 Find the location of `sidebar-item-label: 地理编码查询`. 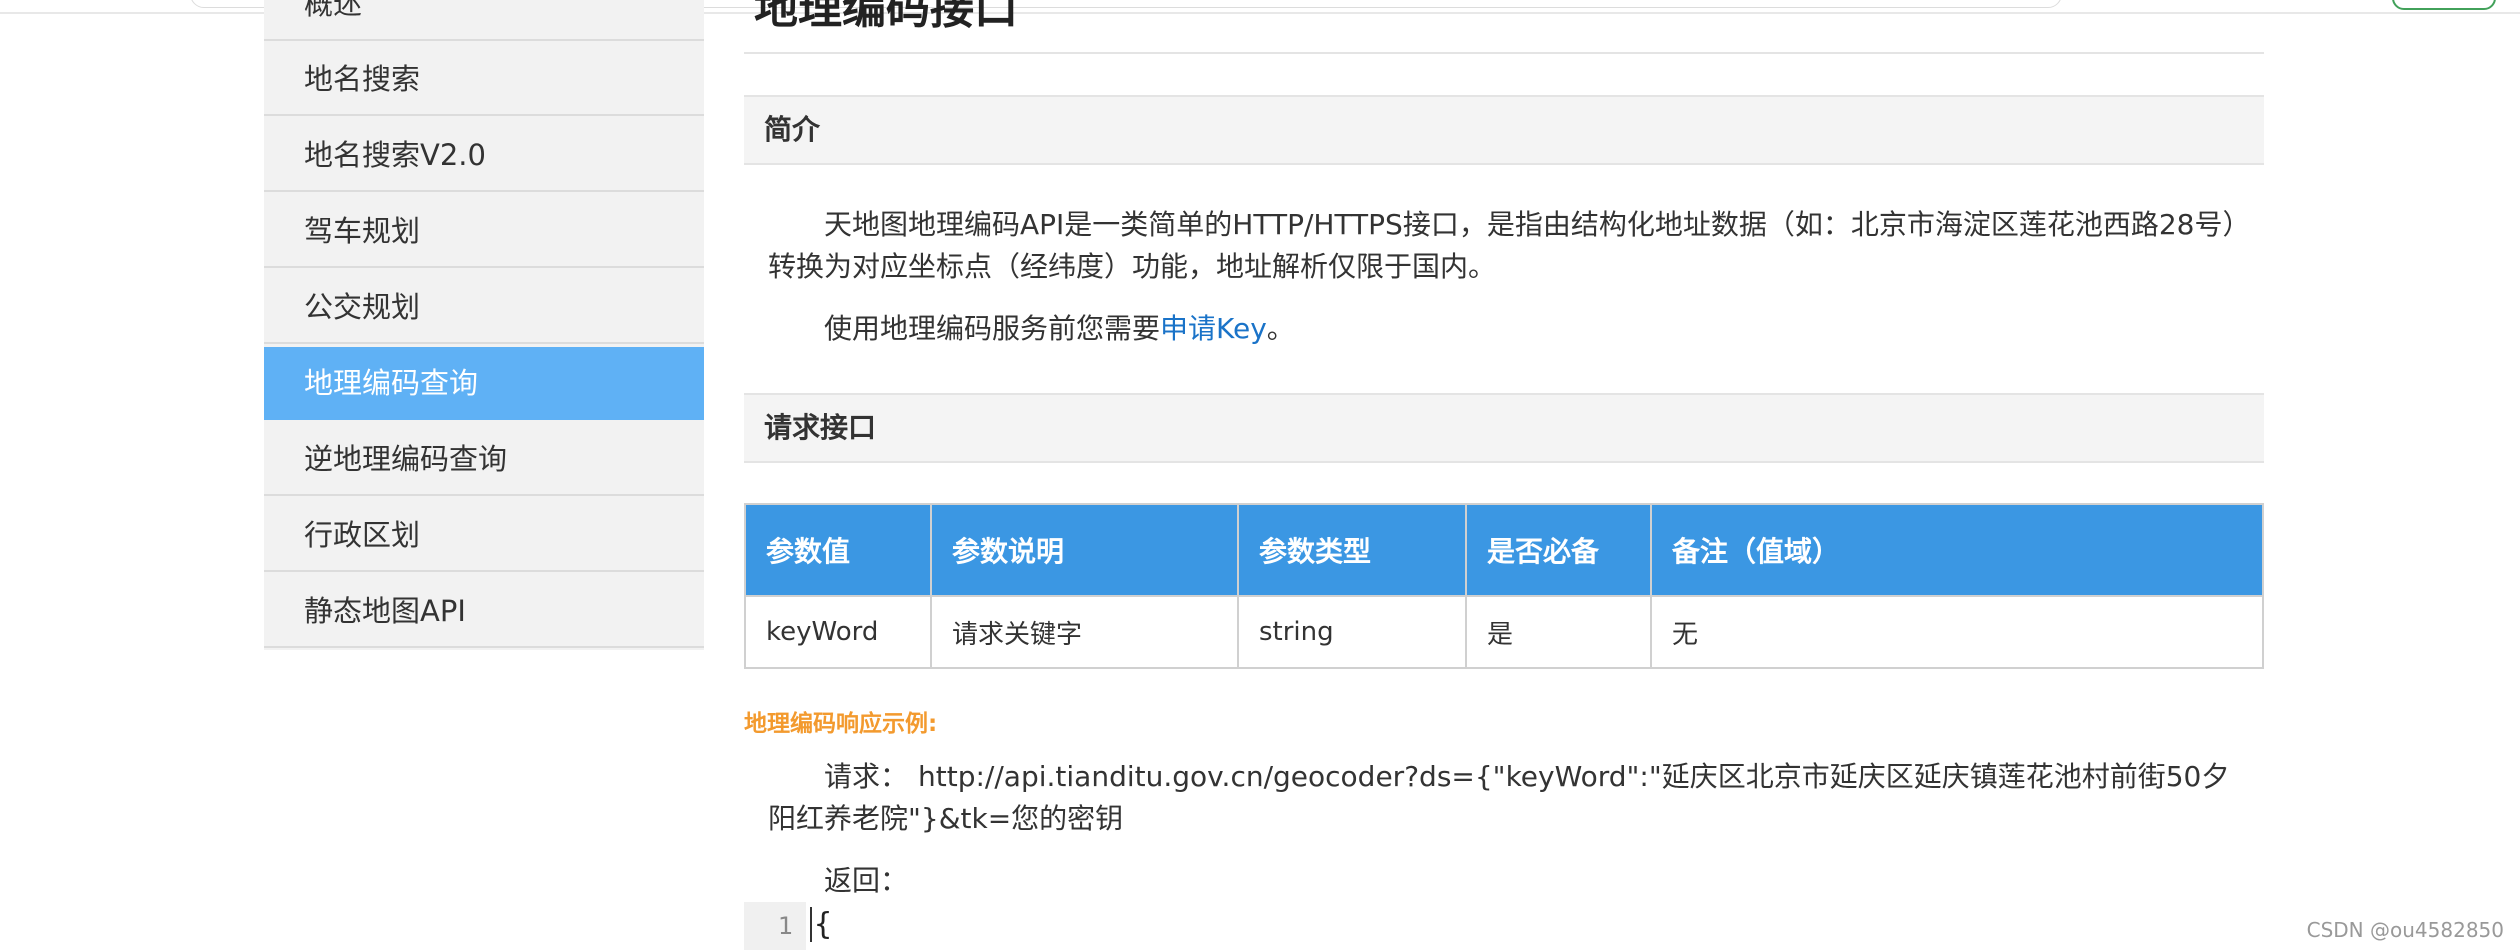

sidebar-item-label: 地理编码查询 is located at coordinates (391, 383).